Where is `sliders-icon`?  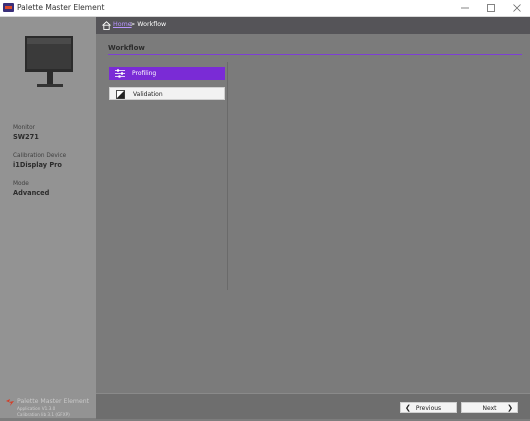 sliders-icon is located at coordinates (120, 73).